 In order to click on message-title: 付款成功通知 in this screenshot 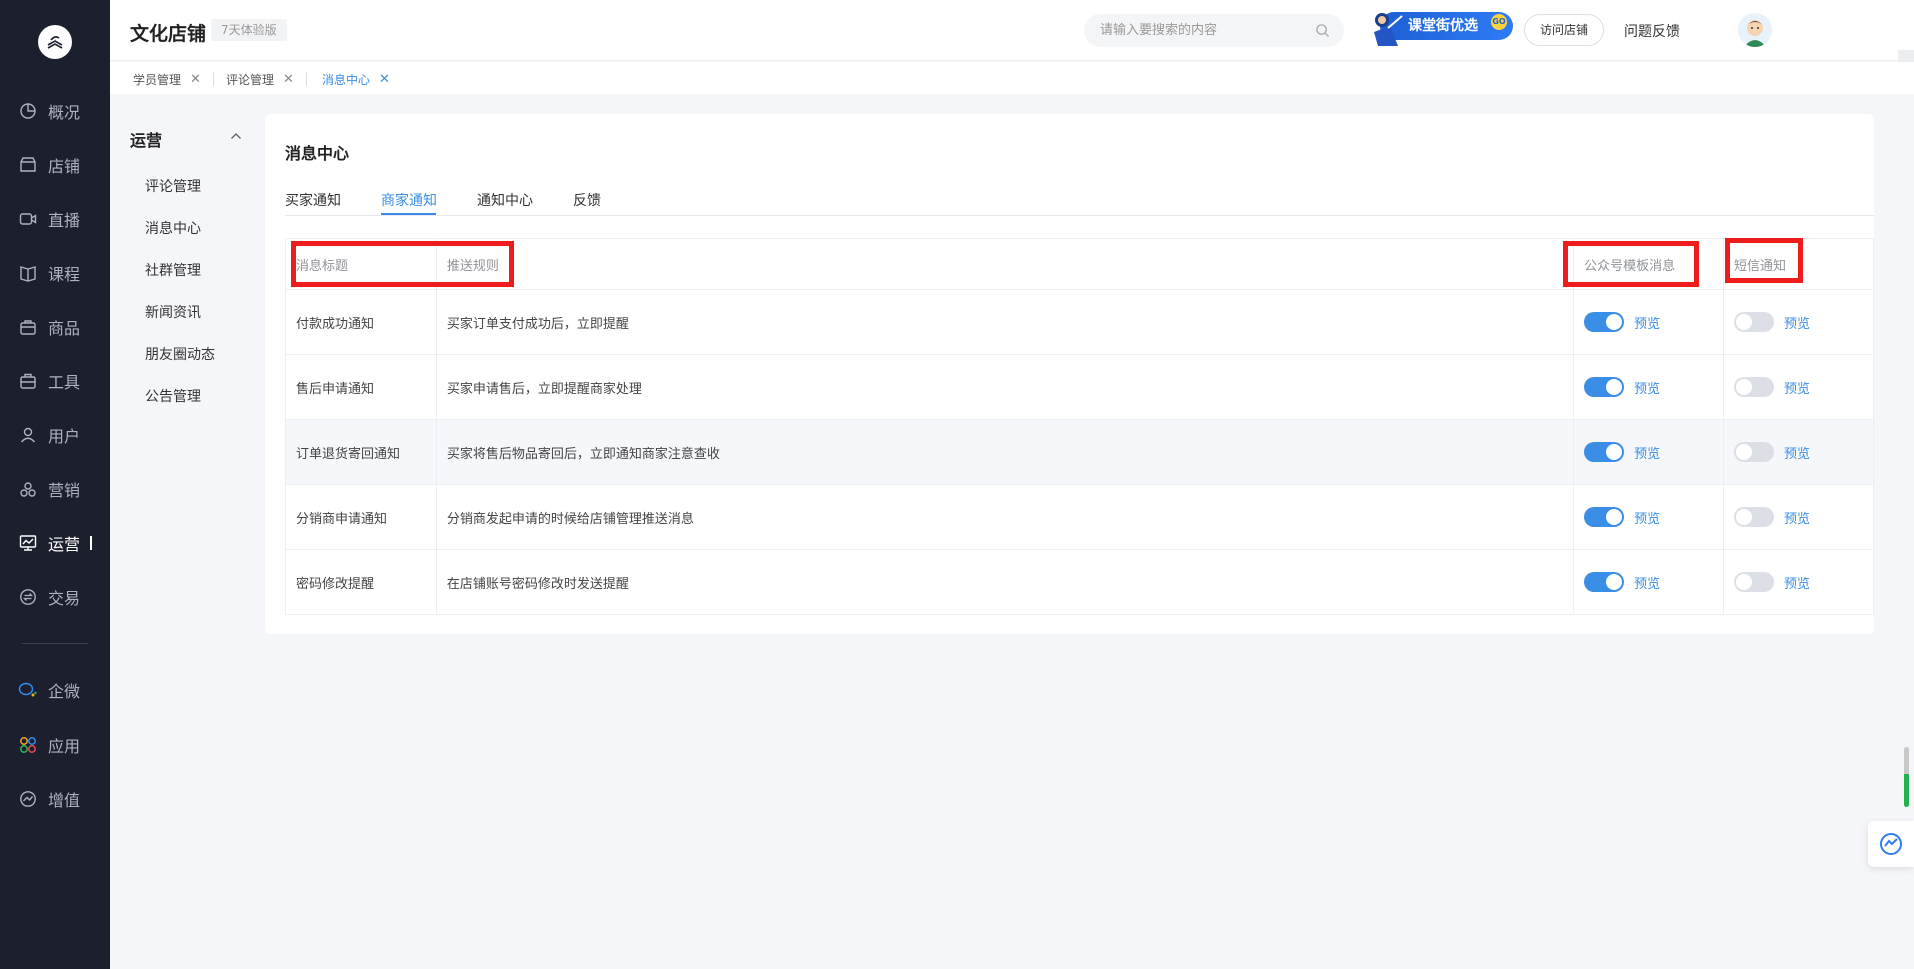, I will do `click(361, 322)`.